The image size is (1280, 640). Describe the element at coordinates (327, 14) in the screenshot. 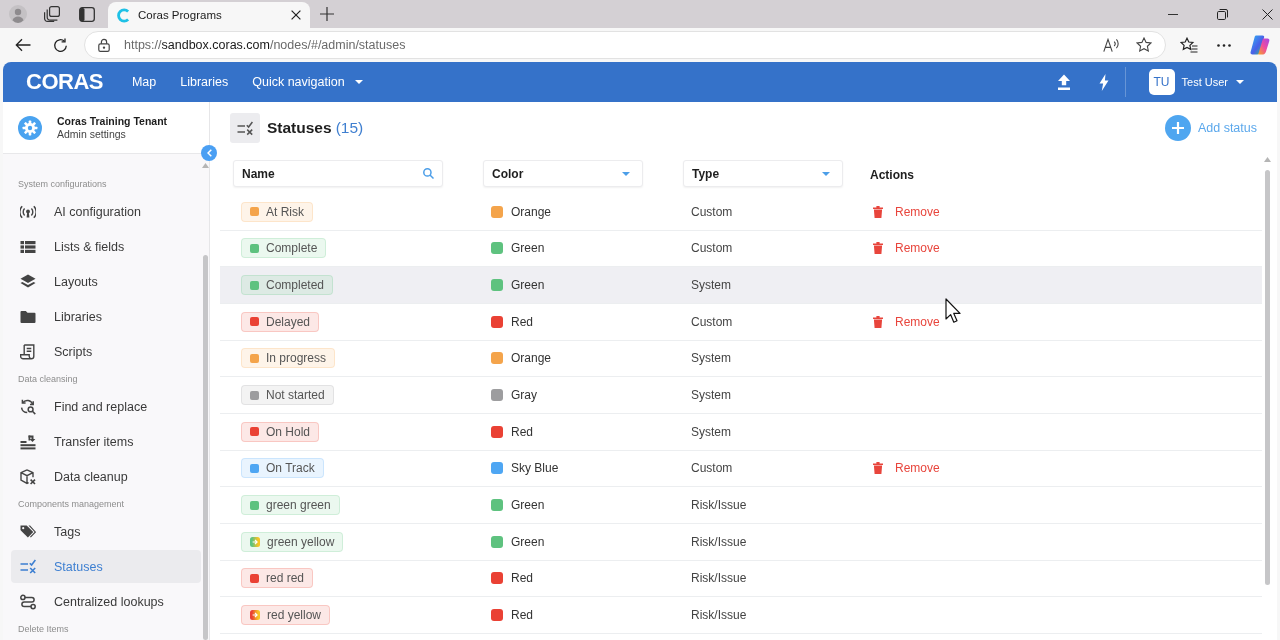

I see `plus-icon` at that location.